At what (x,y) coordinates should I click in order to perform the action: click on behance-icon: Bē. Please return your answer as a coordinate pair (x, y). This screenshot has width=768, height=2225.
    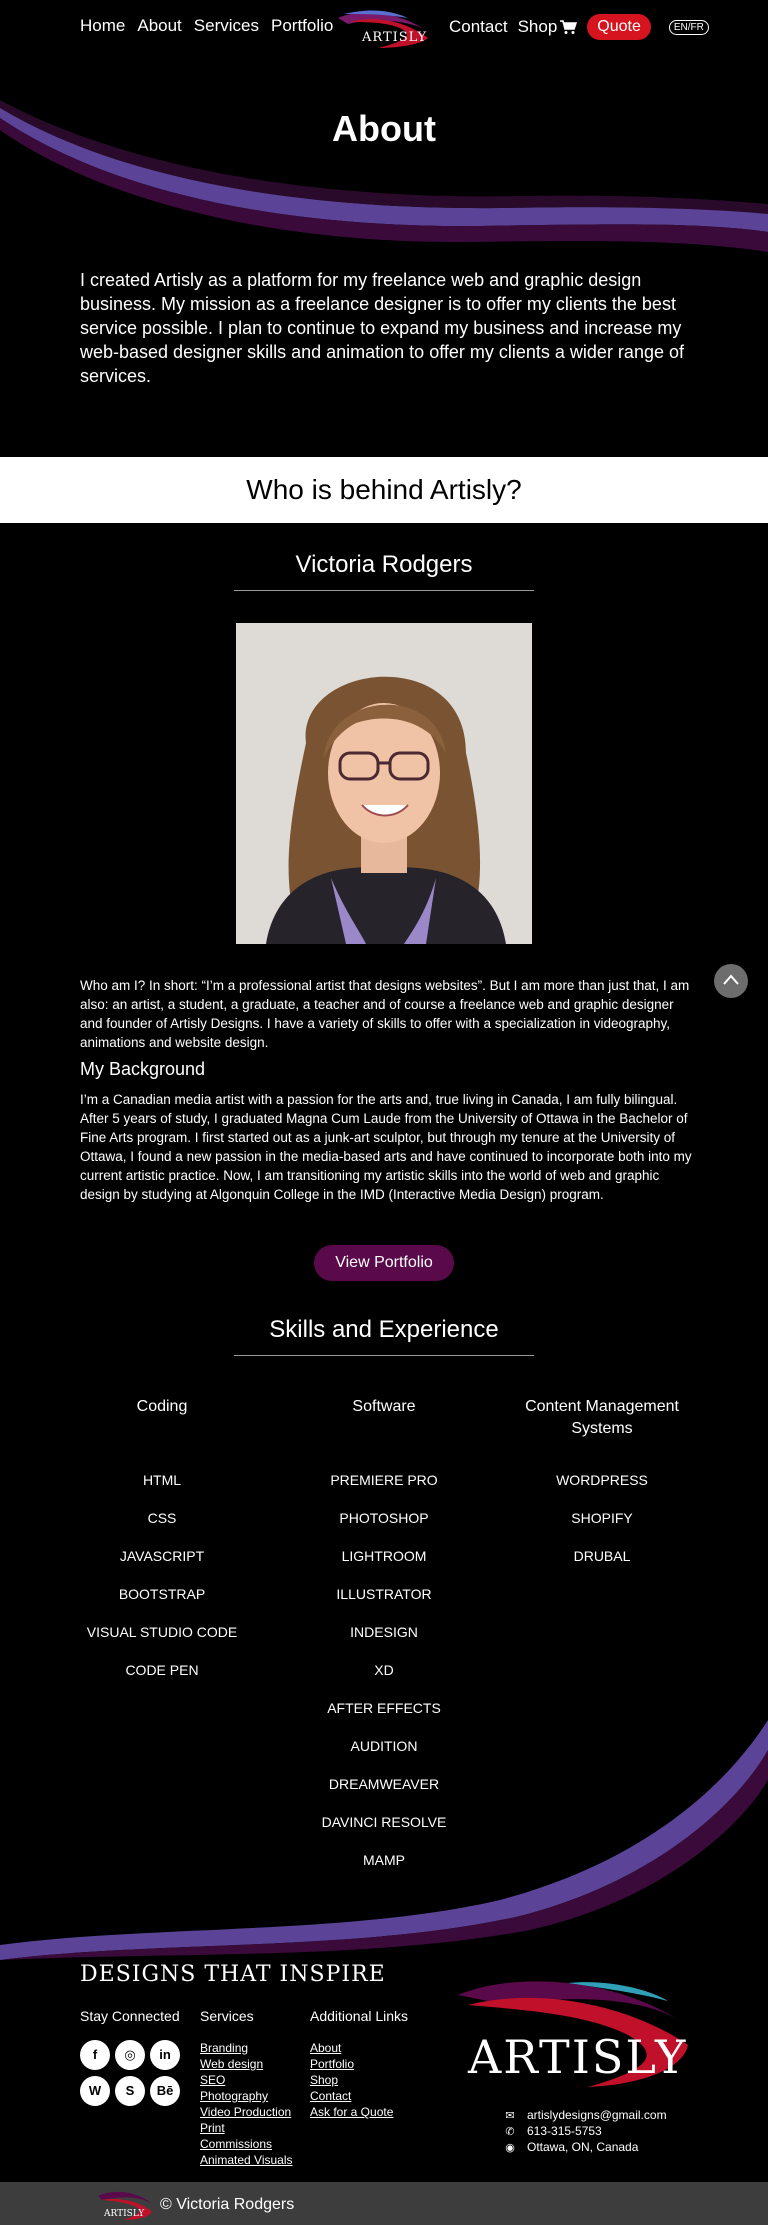
    Looking at the image, I should click on (165, 2091).